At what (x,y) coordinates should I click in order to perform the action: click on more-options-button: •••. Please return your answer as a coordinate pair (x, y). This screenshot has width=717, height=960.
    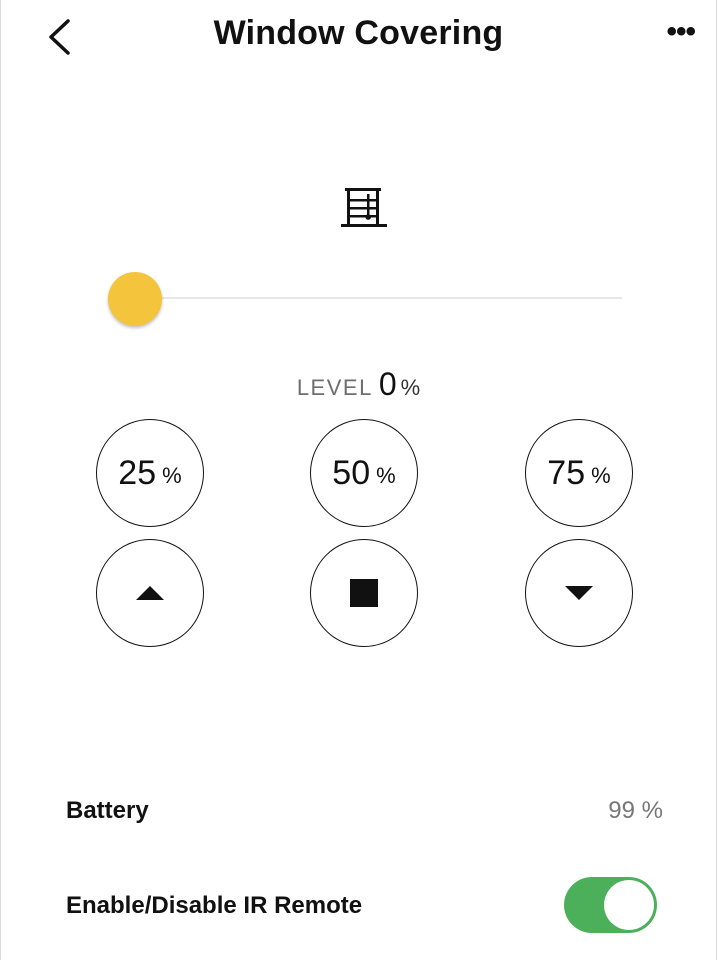
    Looking at the image, I should click on (680, 32).